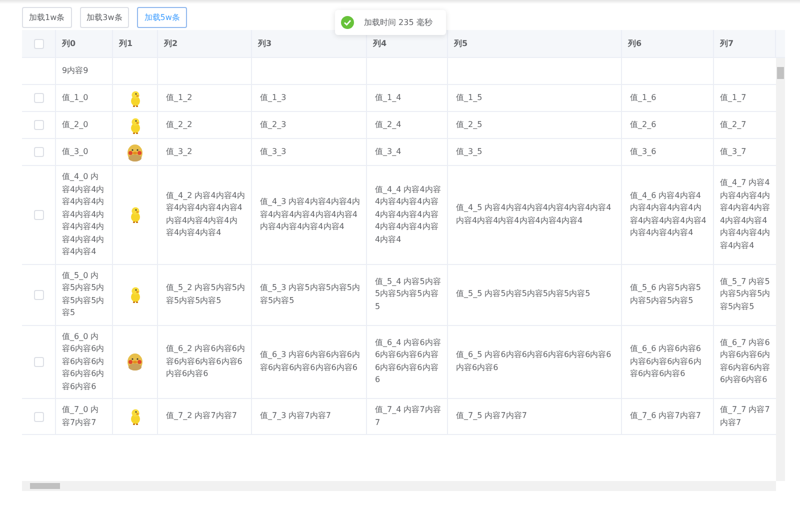  Describe the element at coordinates (75, 70) in the screenshot. I see `table-cell-text: 9内容9` at that location.